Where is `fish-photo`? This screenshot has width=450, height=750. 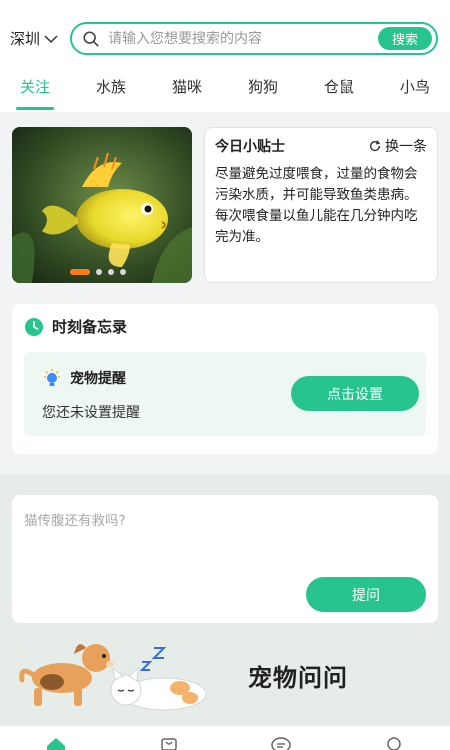
fish-photo is located at coordinates (102, 205).